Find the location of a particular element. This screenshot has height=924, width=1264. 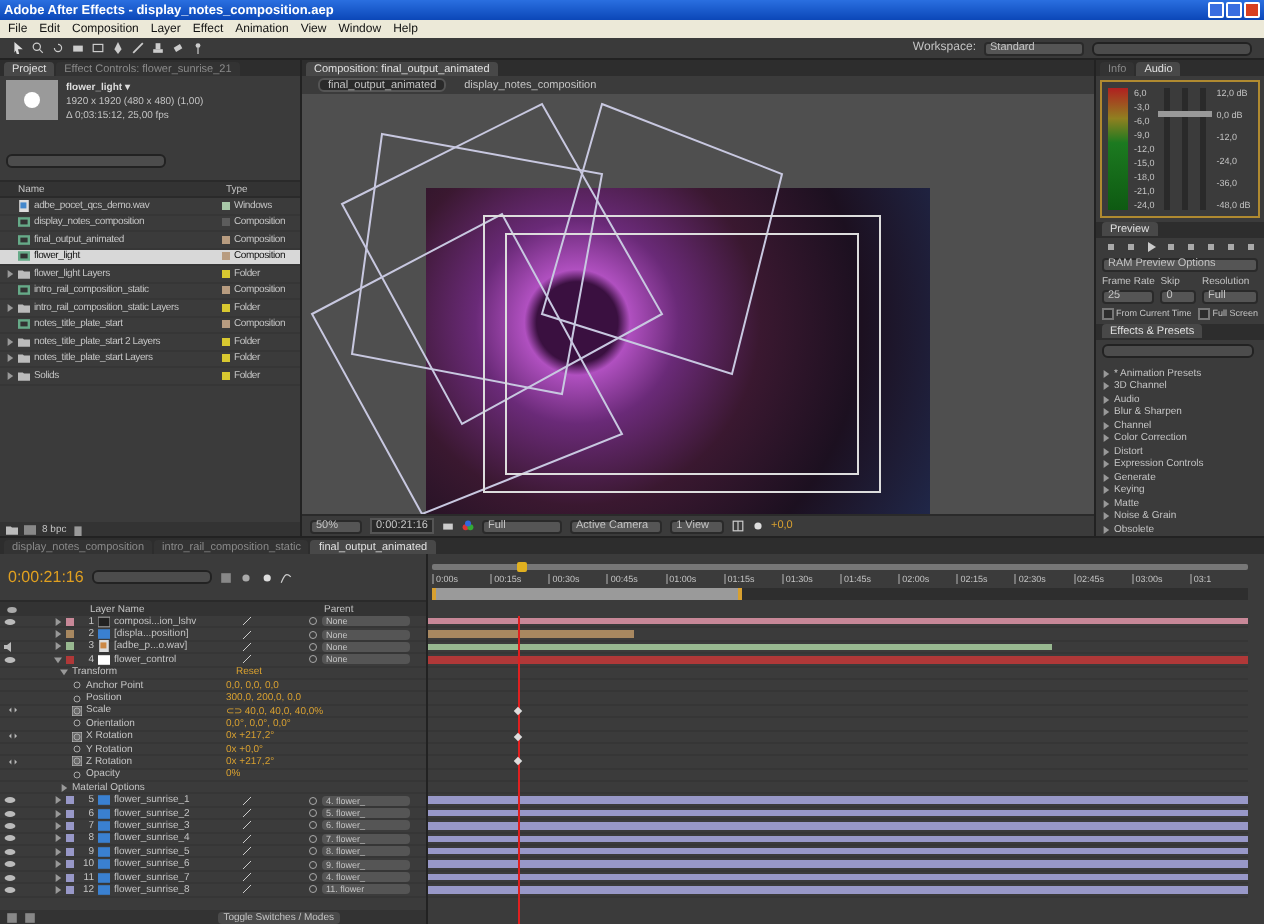

layer-search-field is located at coordinates (151, 577).